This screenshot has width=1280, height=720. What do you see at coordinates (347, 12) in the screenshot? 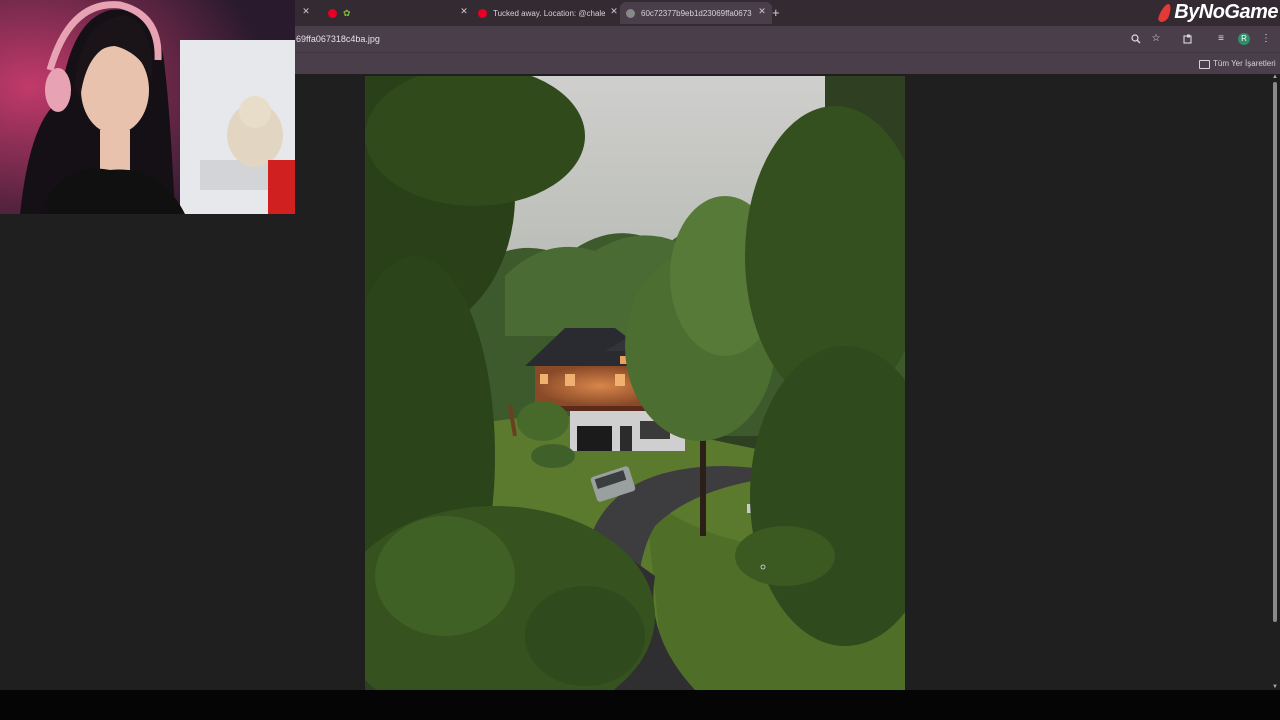
I see `sprout-icon: ✿` at bounding box center [347, 12].